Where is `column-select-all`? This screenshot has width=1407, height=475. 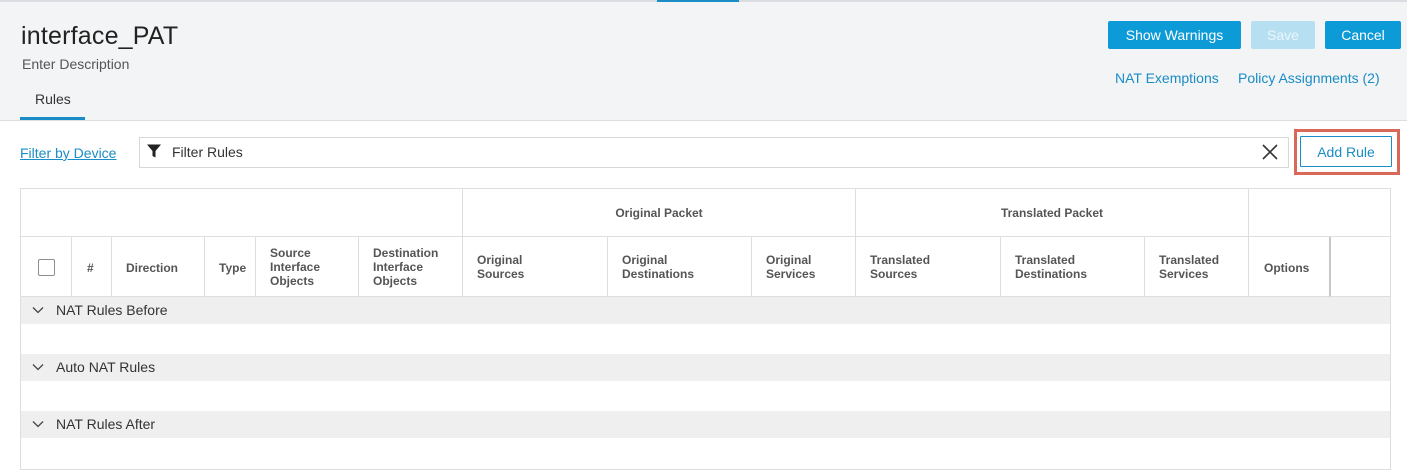 column-select-all is located at coordinates (46, 267).